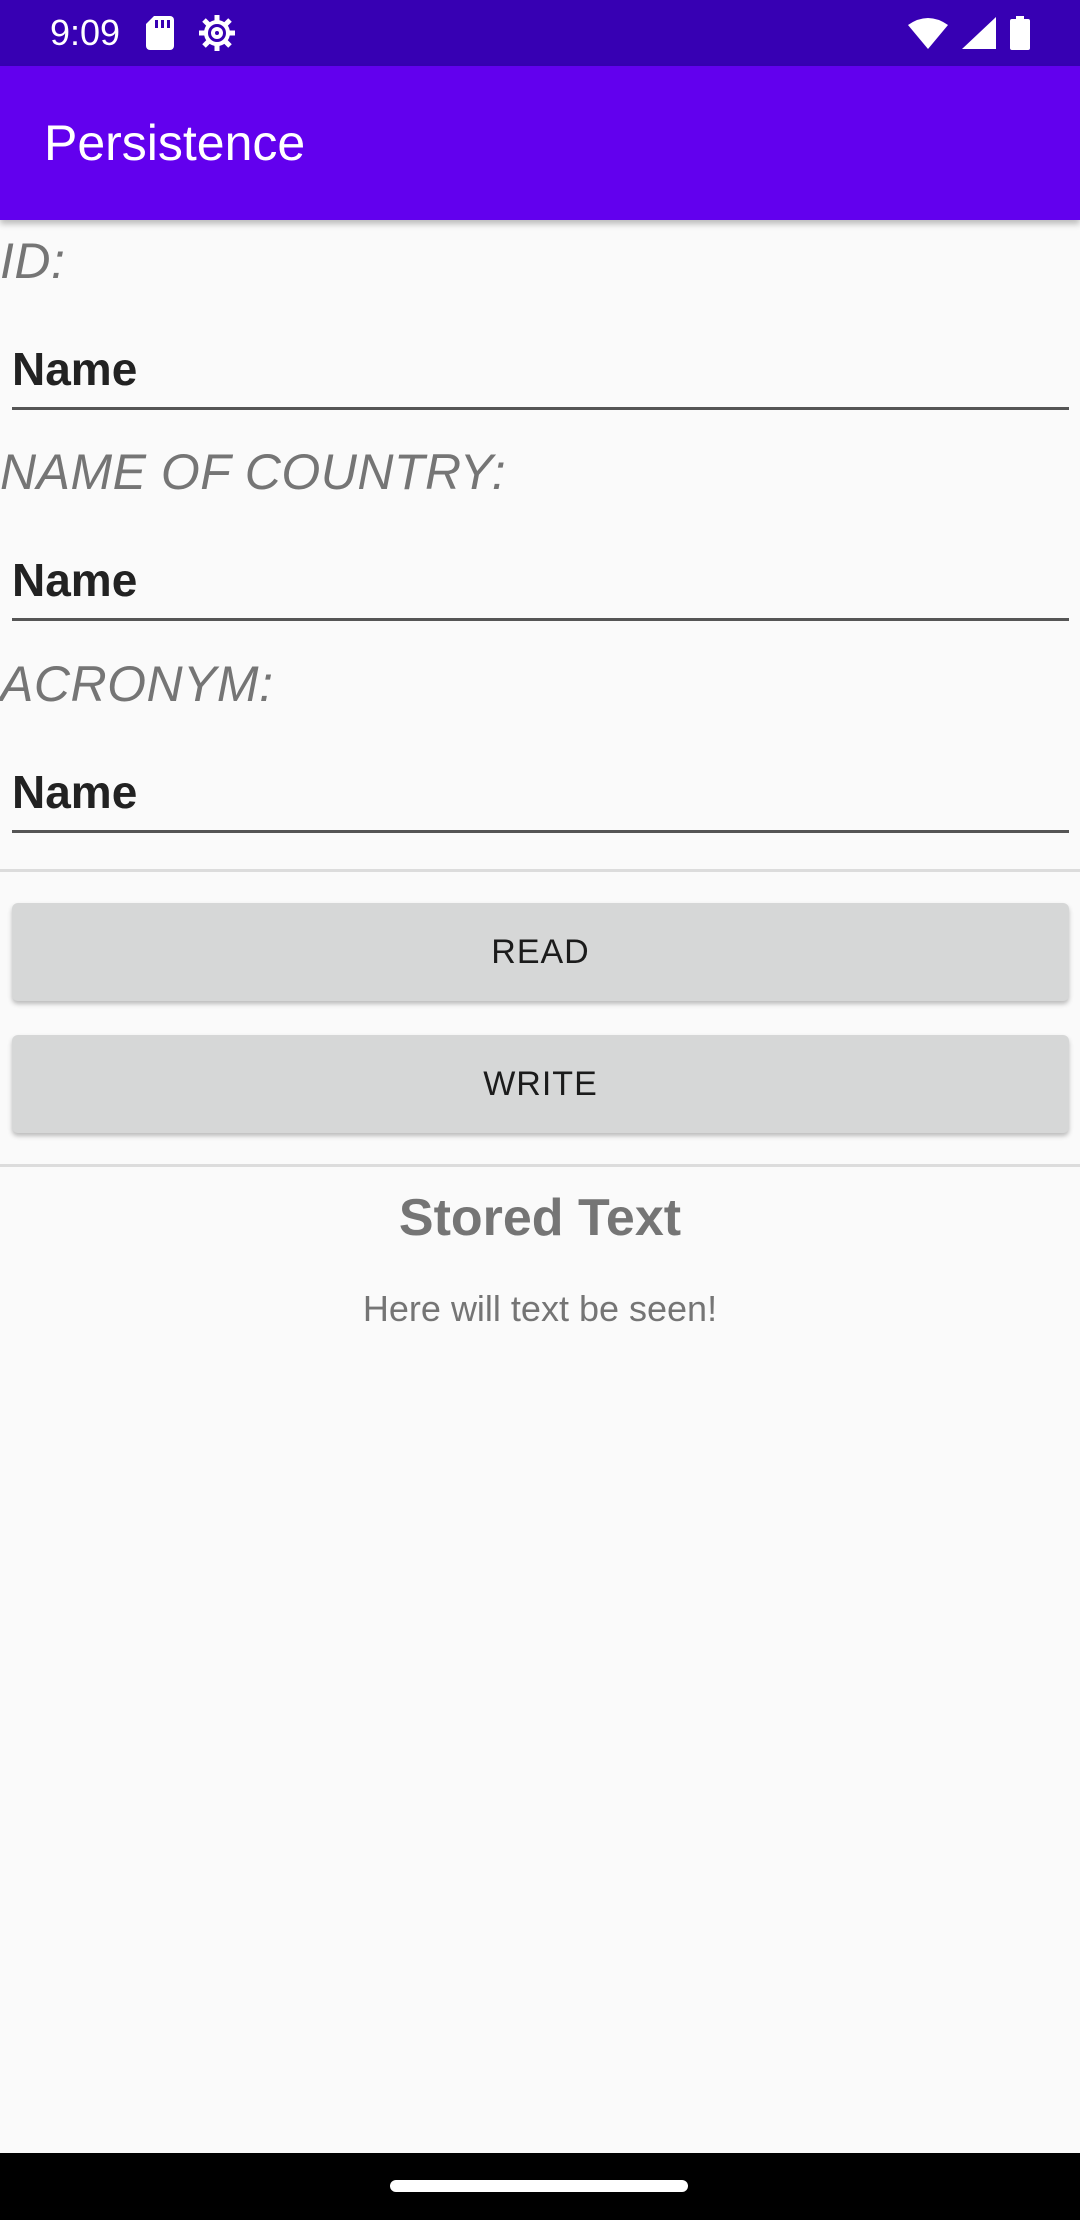 Image resolution: width=1080 pixels, height=2220 pixels. Describe the element at coordinates (540, 1084) in the screenshot. I see `write-button: WRITE` at that location.